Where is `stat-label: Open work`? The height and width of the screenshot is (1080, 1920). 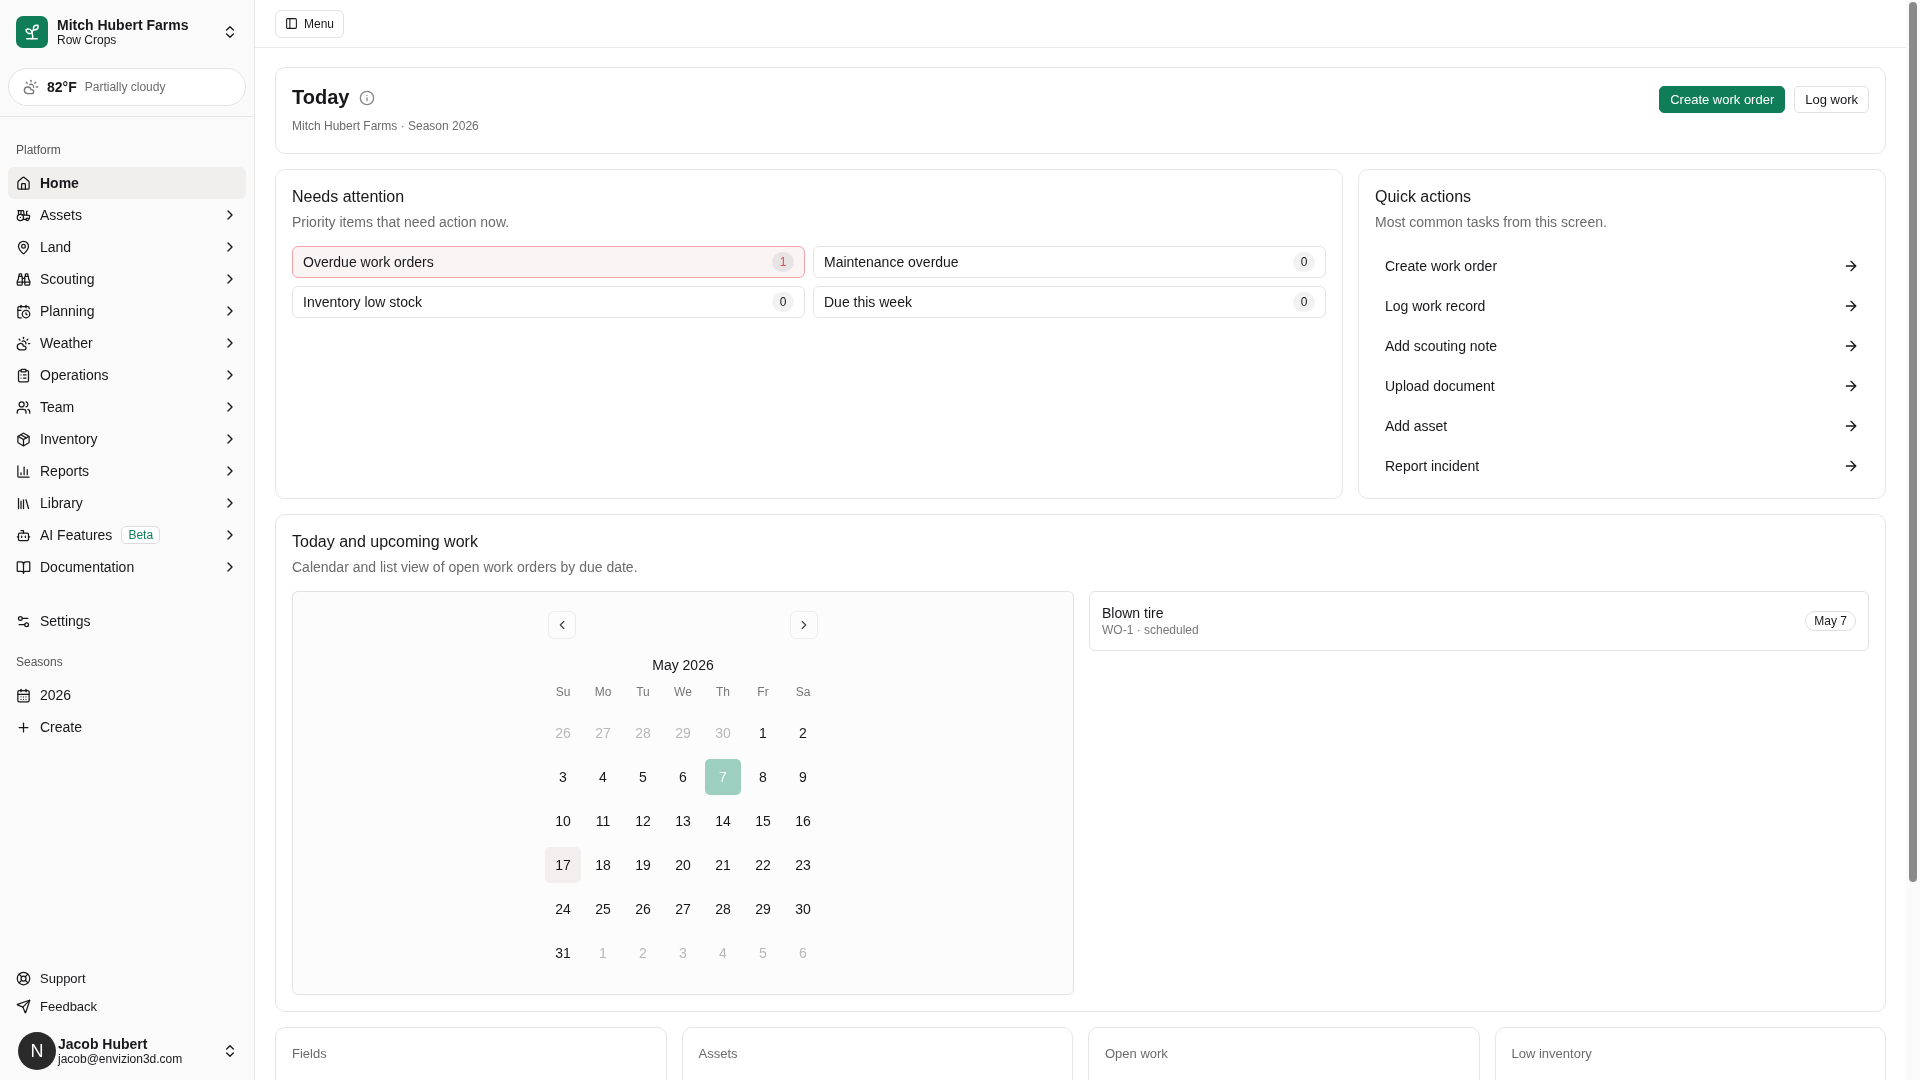 stat-label: Open work is located at coordinates (1136, 1053).